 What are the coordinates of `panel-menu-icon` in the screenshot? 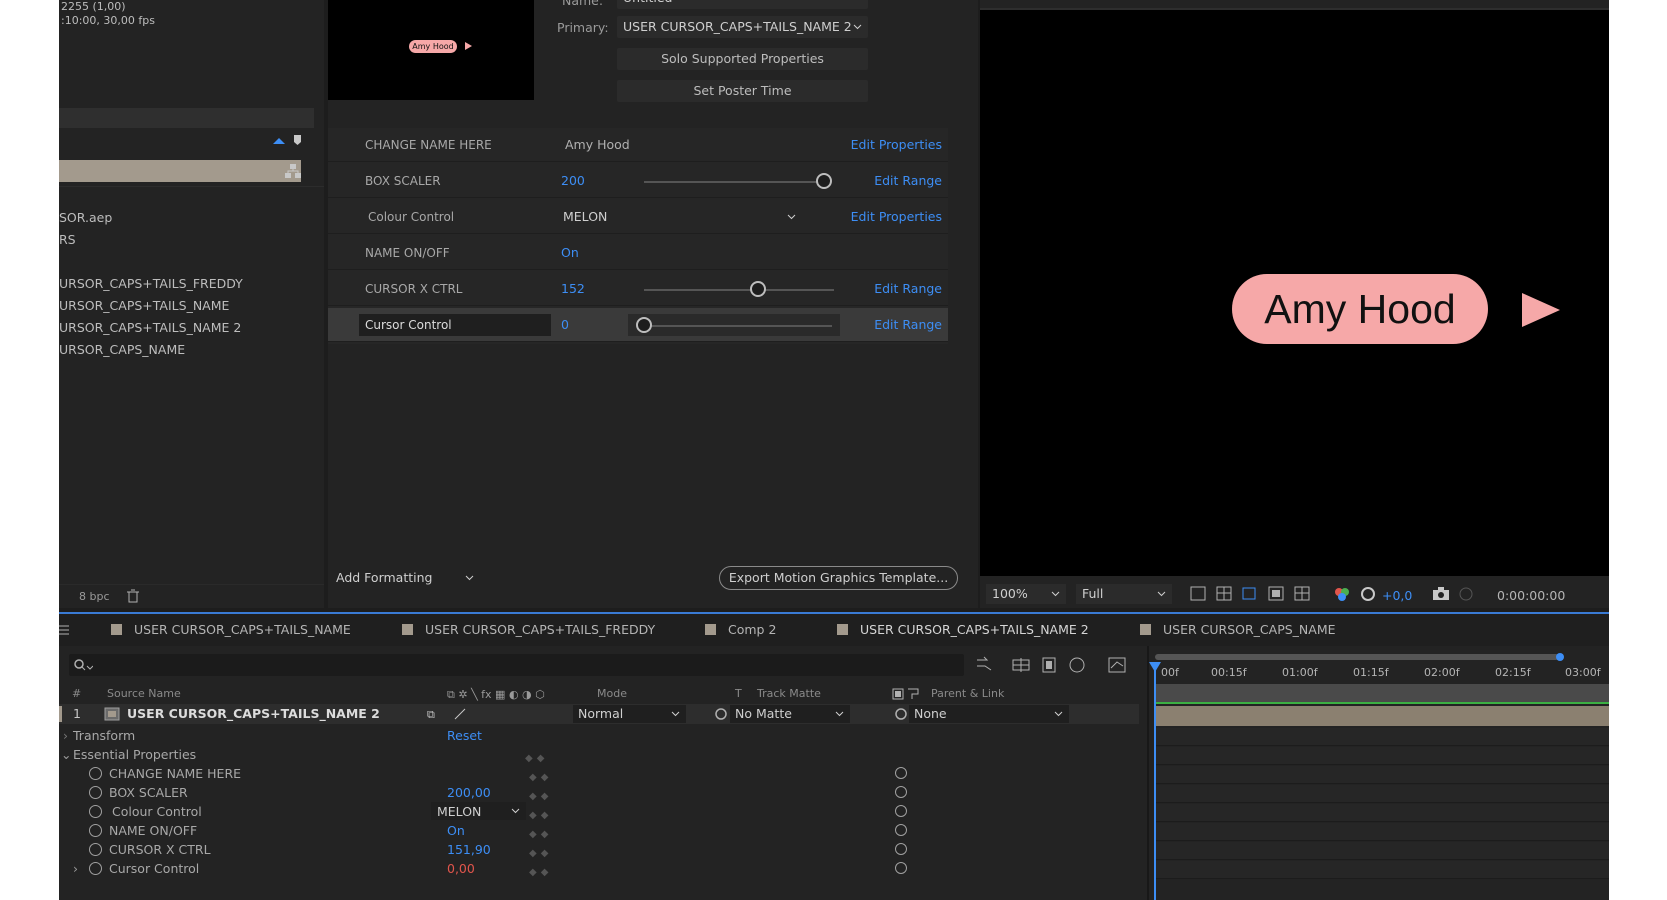 It's located at (64, 630).